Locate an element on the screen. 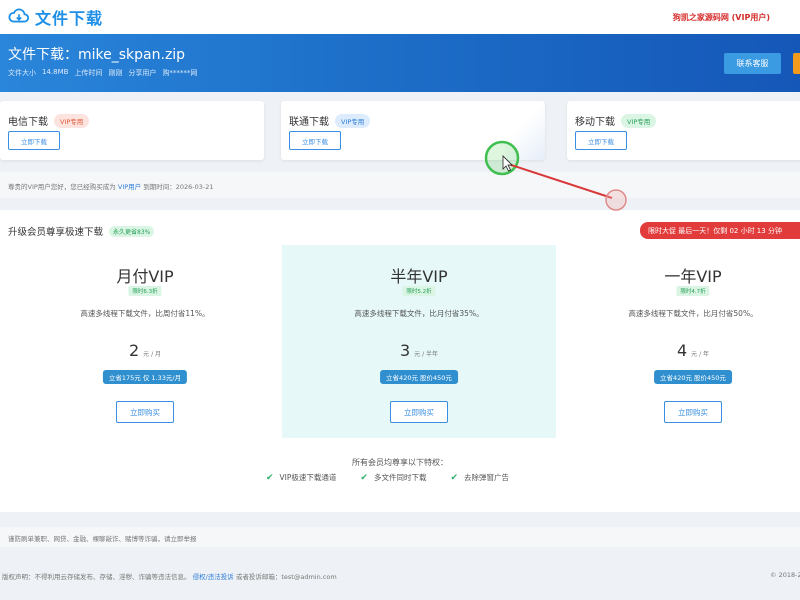 Image resolution: width=800 pixels, height=600 pixels. cursor-annotation is located at coordinates (555, 175).